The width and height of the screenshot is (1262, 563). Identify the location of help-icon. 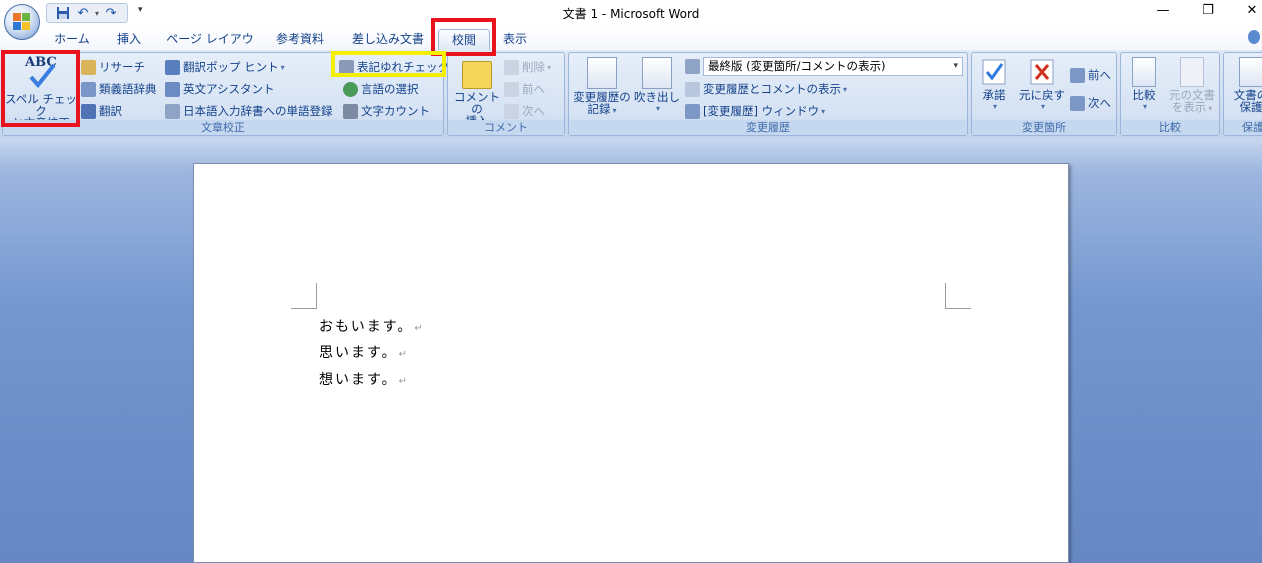
(1254, 37).